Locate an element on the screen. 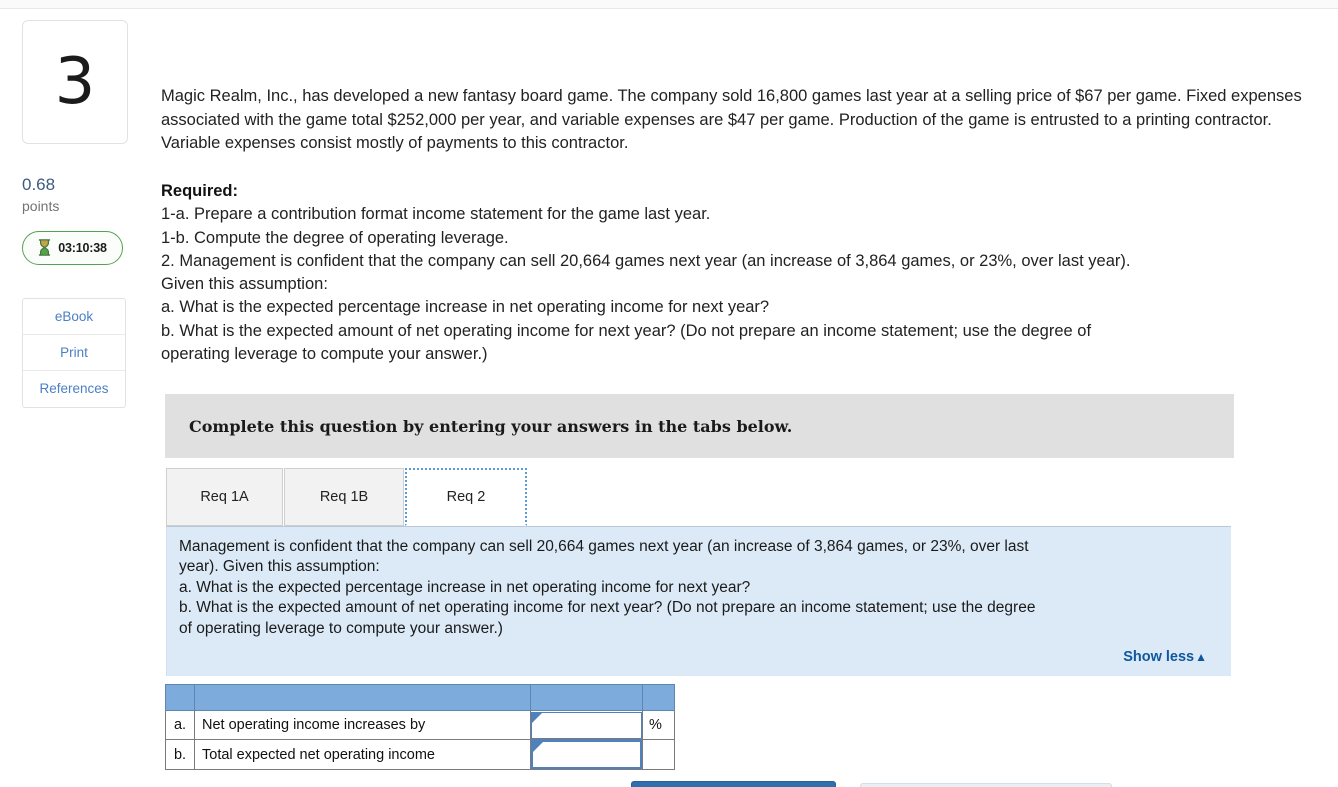 This screenshot has width=1338, height=787. row-b-index: b. is located at coordinates (180, 754).